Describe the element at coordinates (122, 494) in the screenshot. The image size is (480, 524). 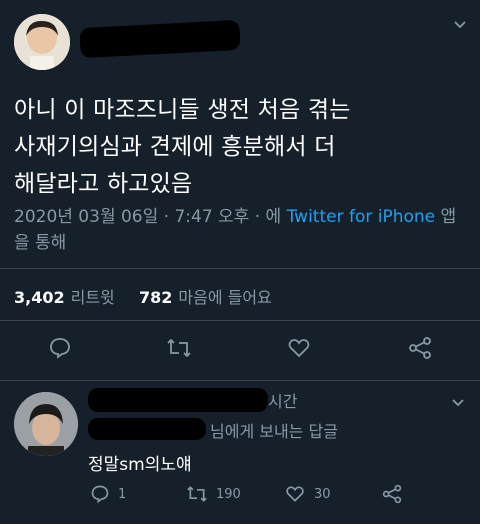
I see `reply-reply-count: 1` at that location.